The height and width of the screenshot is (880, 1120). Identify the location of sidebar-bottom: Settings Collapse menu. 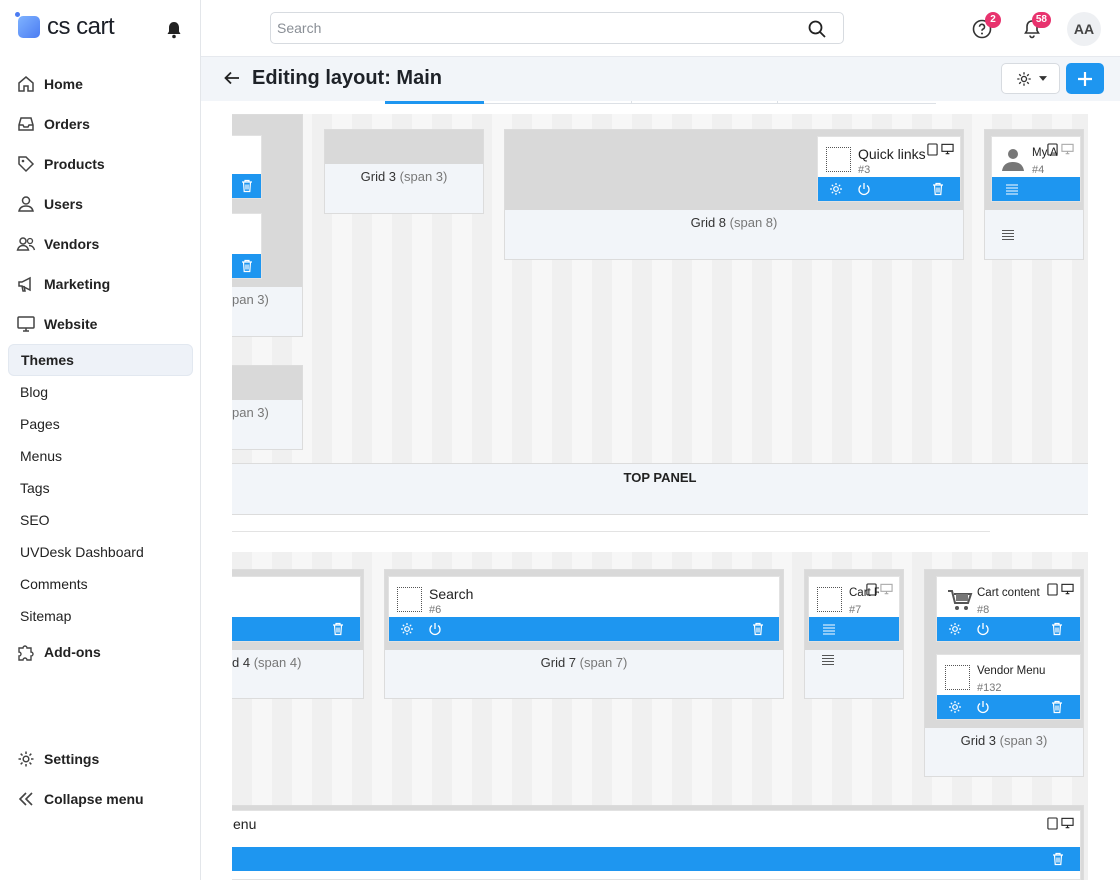
(100, 779).